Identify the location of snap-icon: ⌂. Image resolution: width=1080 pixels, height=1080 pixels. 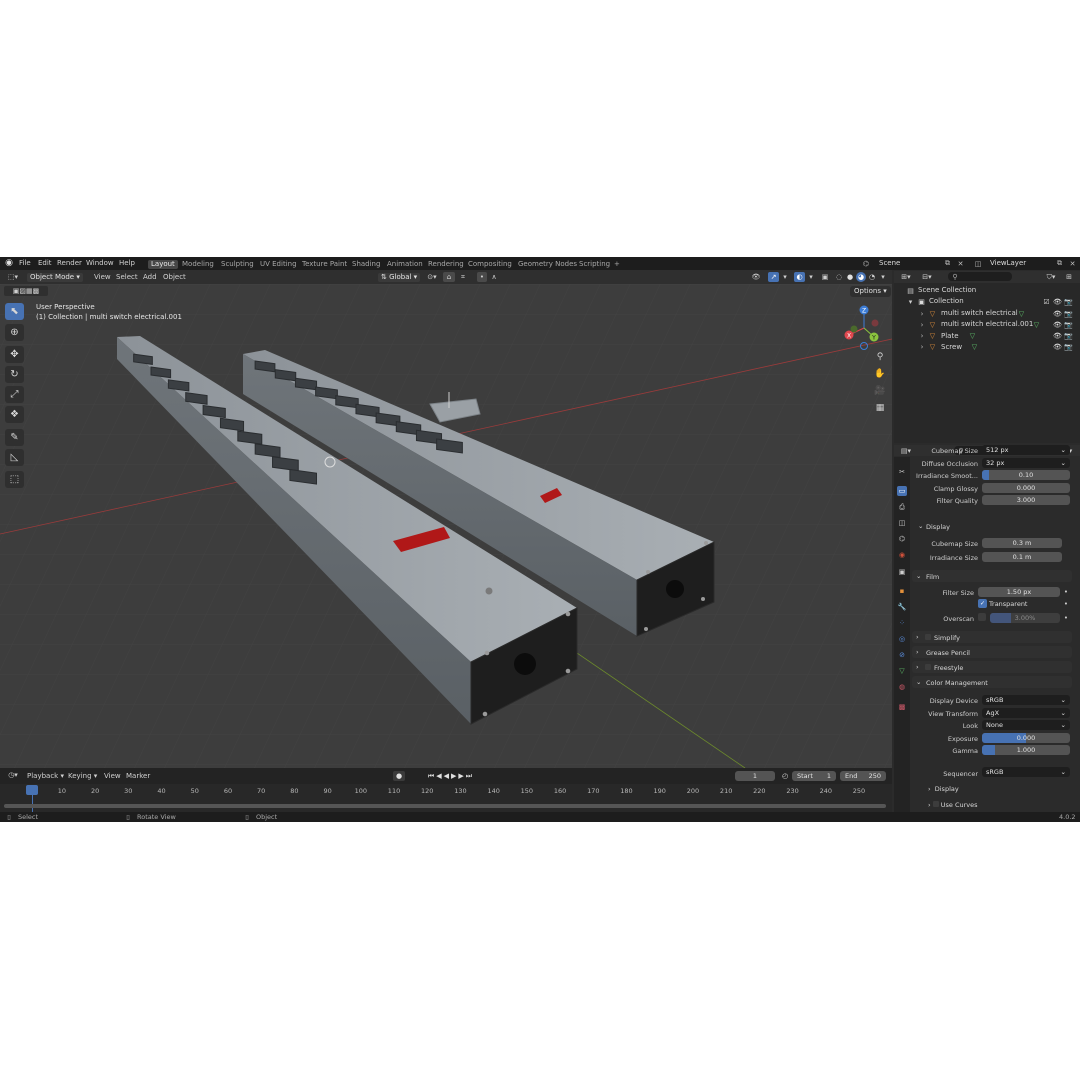
(449, 277).